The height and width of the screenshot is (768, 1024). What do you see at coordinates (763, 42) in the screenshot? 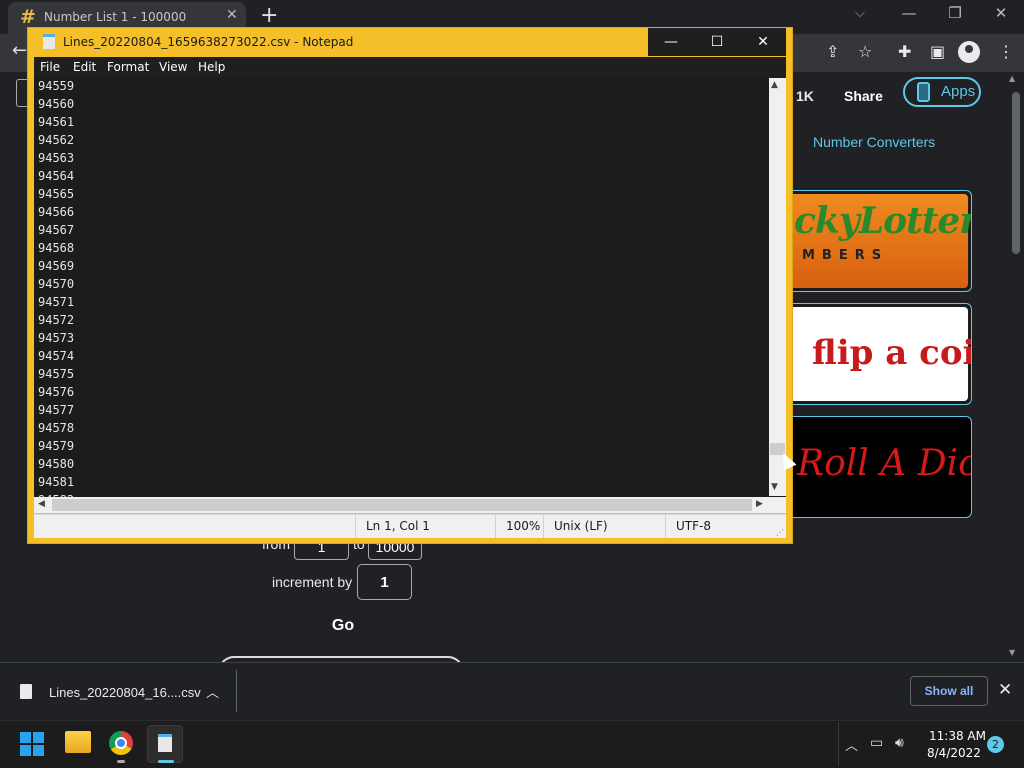
I see `notepad-close-button: ✕` at bounding box center [763, 42].